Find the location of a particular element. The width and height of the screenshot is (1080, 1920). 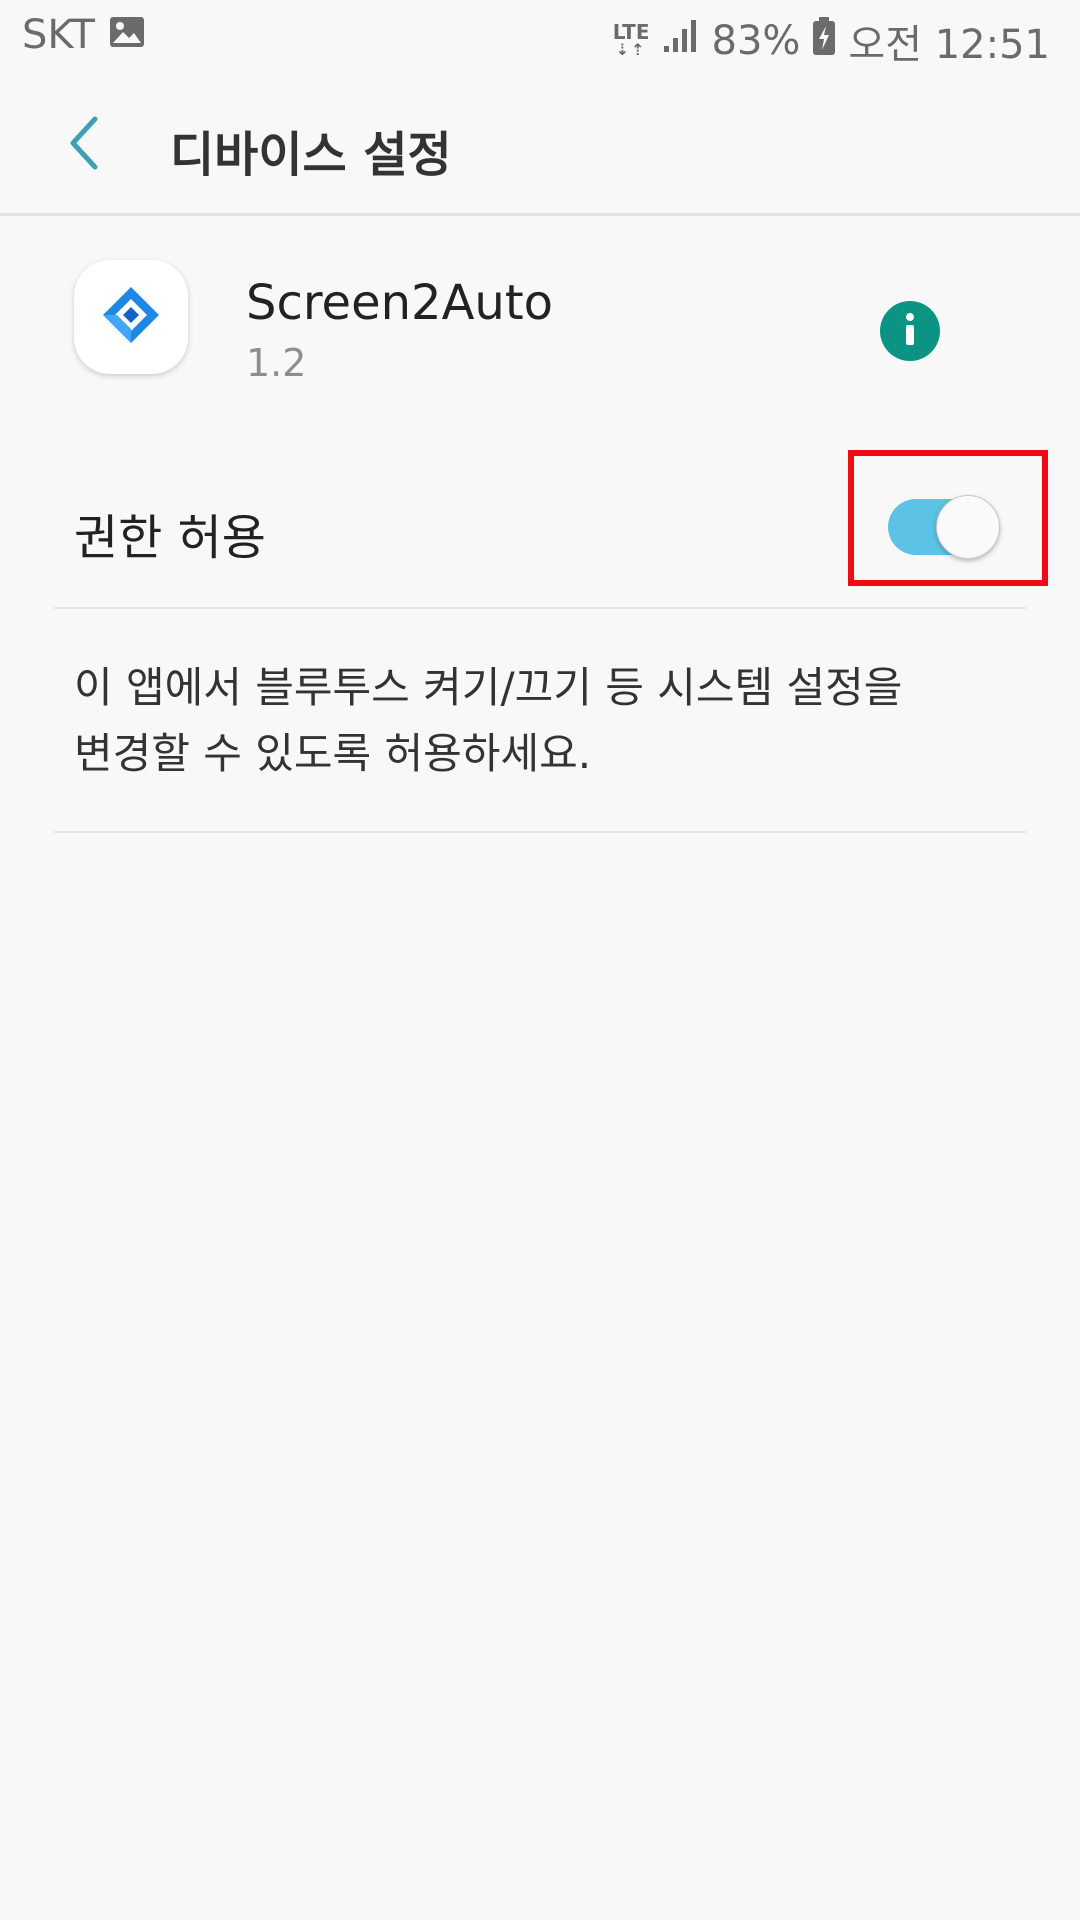

permission-toggle is located at coordinates (944, 527).